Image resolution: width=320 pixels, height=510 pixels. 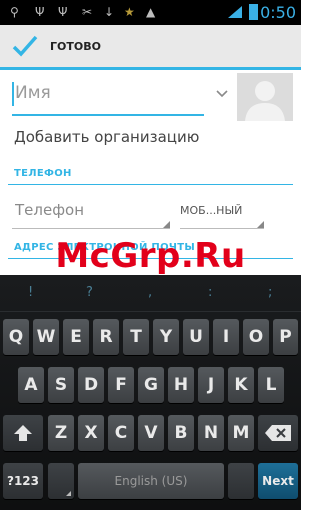 I want to click on key-k: K, so click(x=241, y=385).